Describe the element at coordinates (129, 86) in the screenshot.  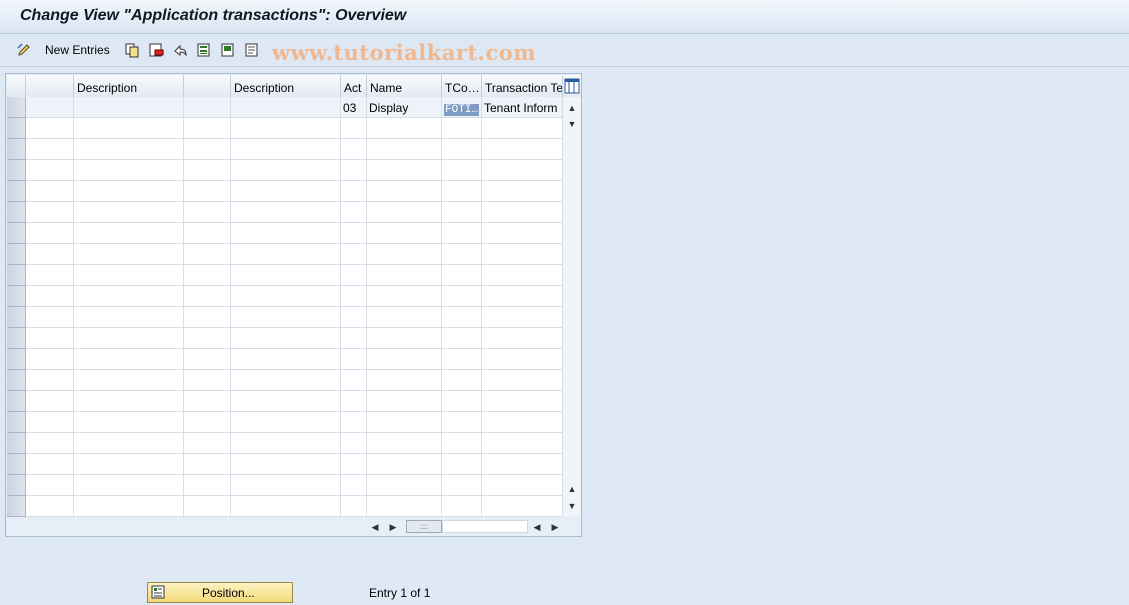
I see `column-header-description: Description` at that location.